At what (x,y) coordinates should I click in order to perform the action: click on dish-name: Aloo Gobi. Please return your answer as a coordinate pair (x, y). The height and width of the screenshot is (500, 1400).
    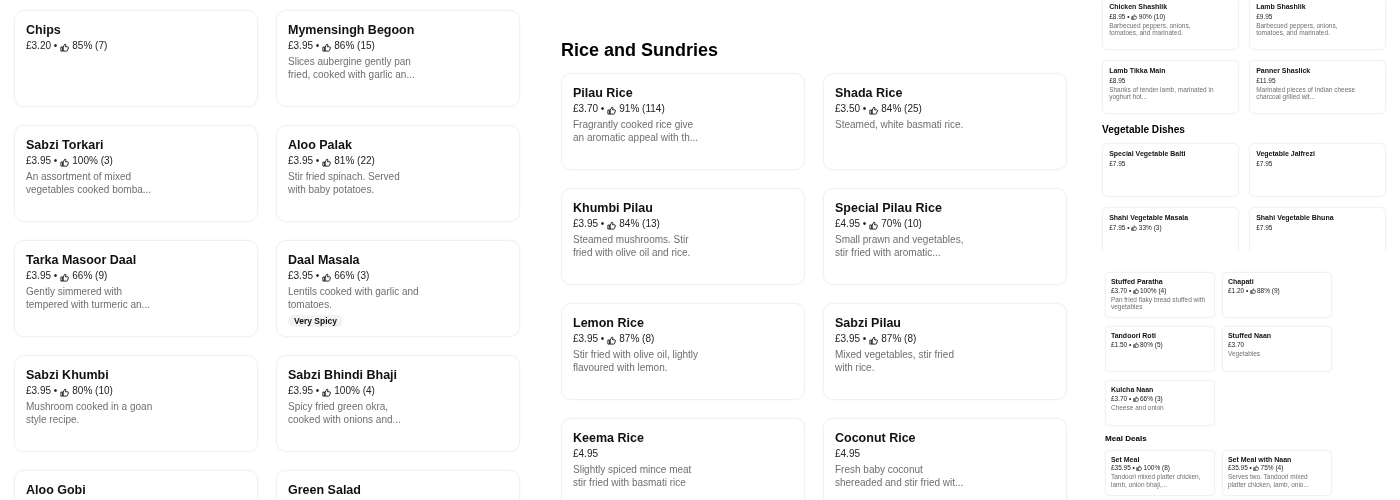
    Looking at the image, I should click on (56, 490).